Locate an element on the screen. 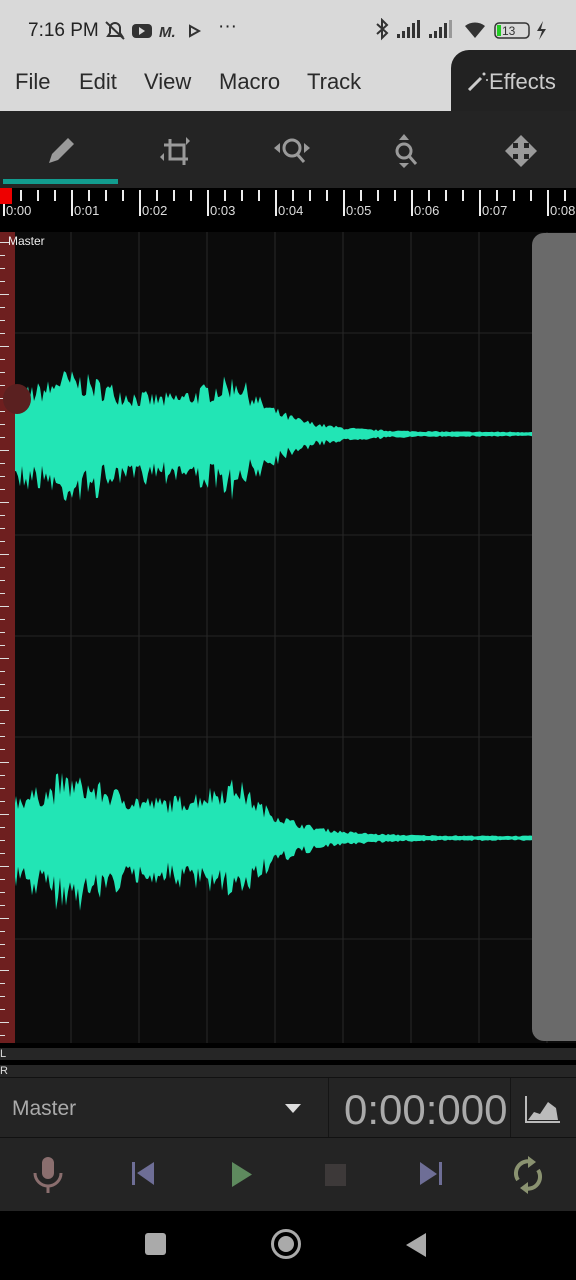 The image size is (576, 1280). navigation-bar is located at coordinates (288, 1245).